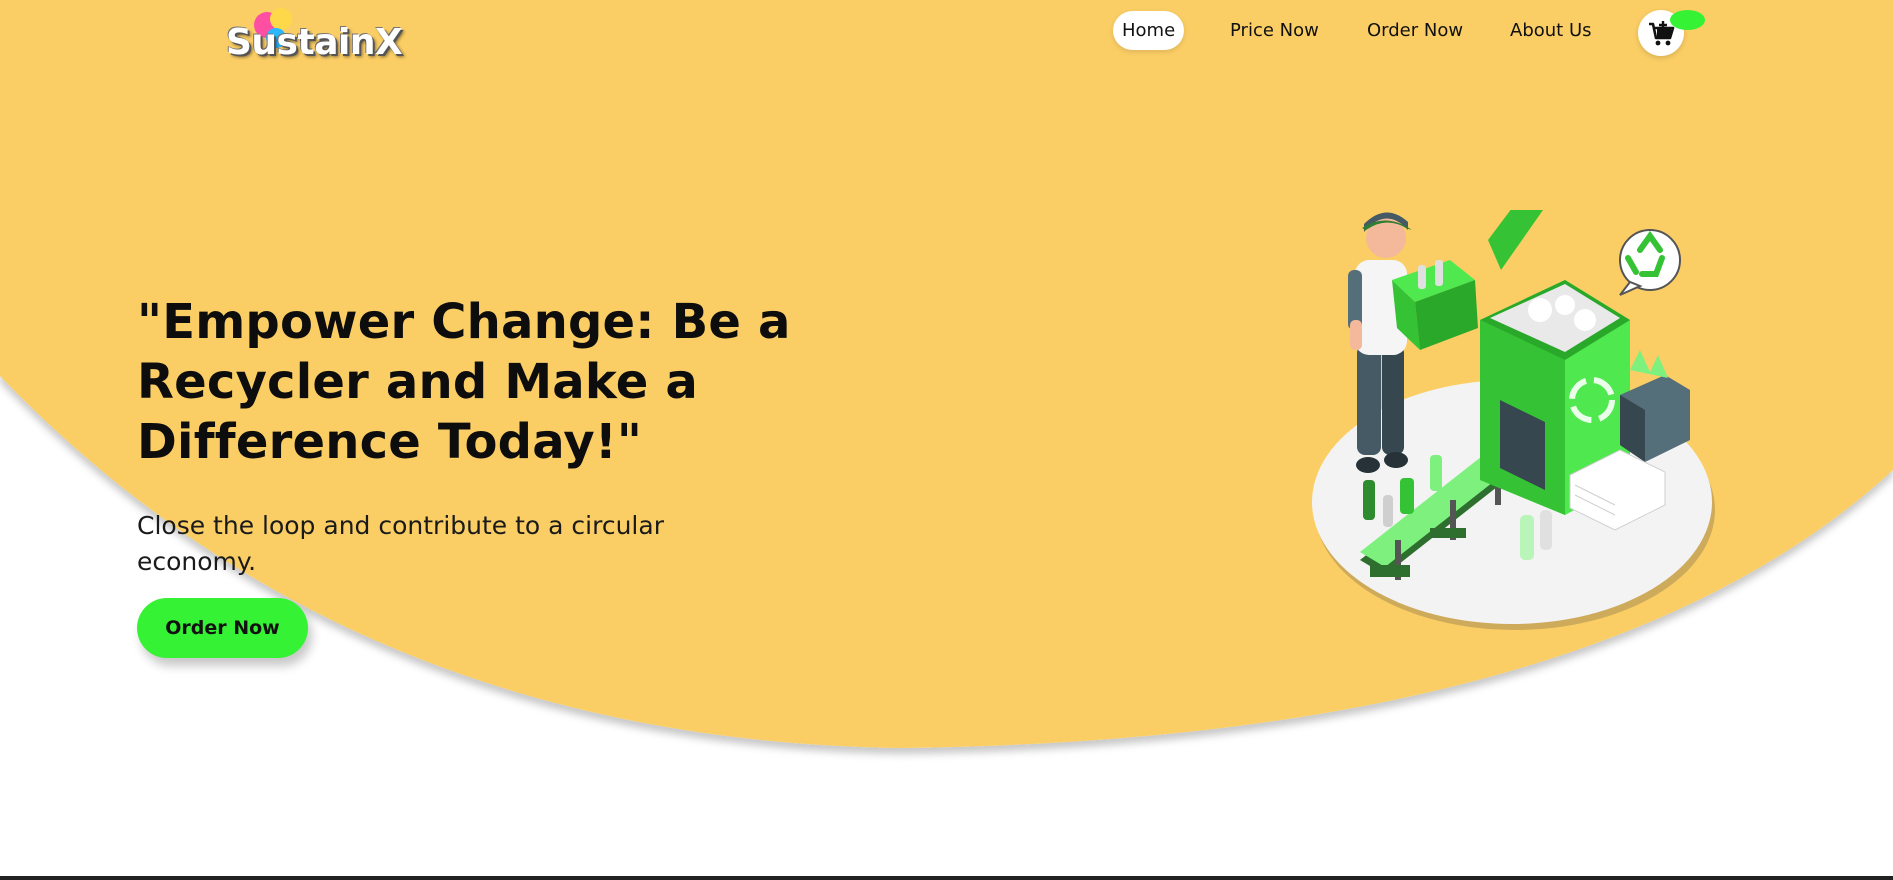 The width and height of the screenshot is (1893, 880). Describe the element at coordinates (946, 878) in the screenshot. I see `page-bottom-border` at that location.